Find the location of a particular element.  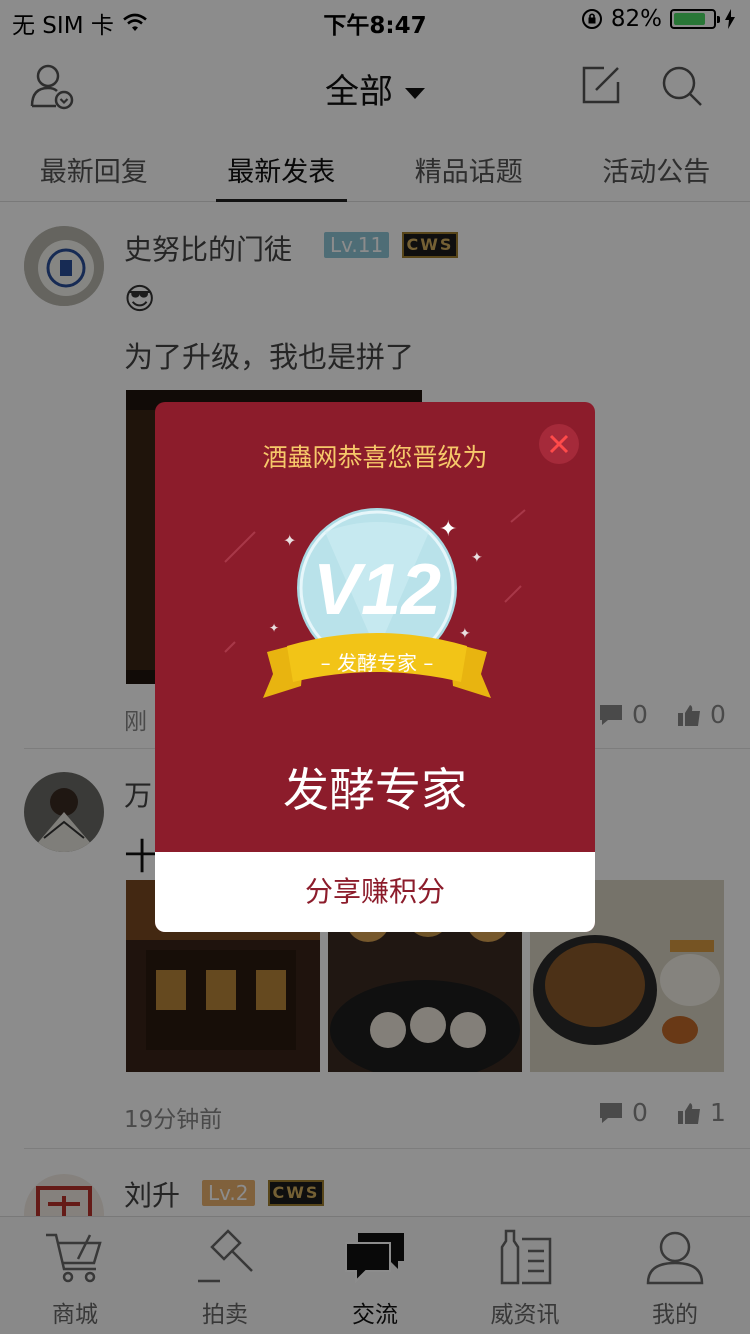

modal-header: 酒蟲网恭喜您晋级为 is located at coordinates (375, 457).